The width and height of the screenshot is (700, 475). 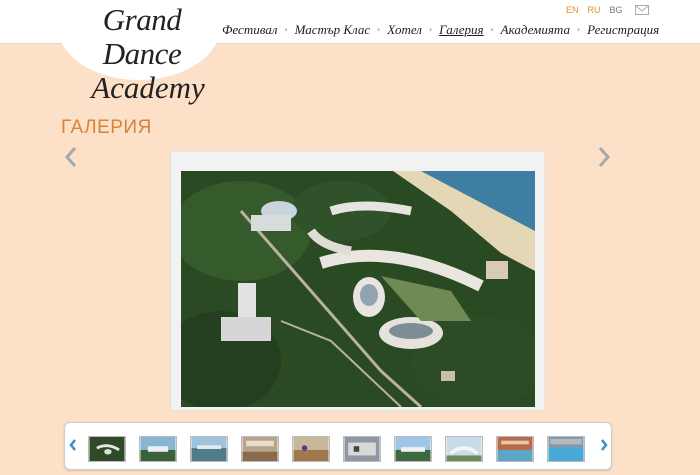 I want to click on nav-item-festival: Фестивал, so click(x=249, y=30).